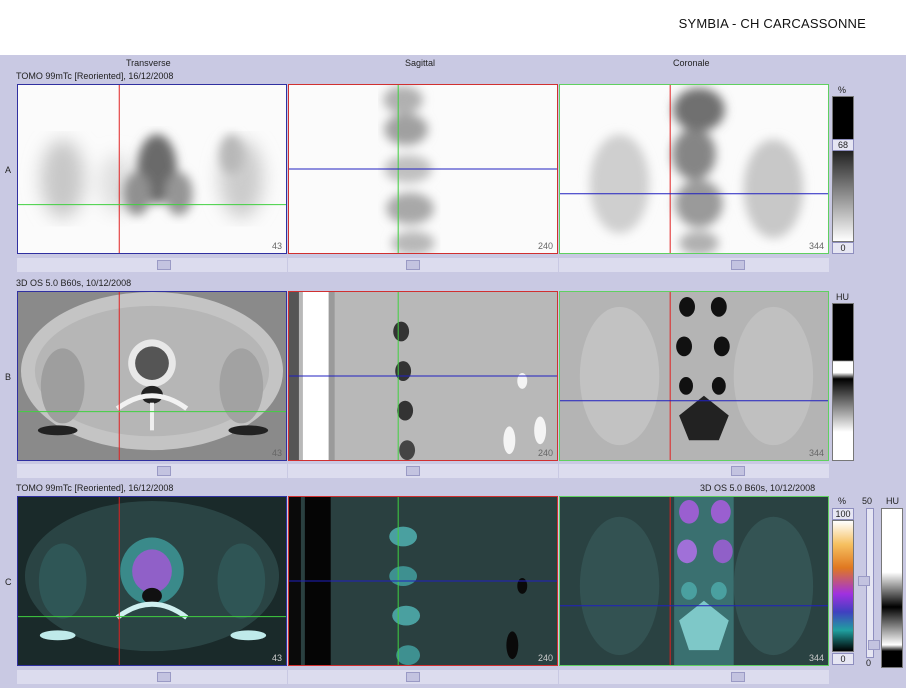 Image resolution: width=906 pixels, height=688 pixels. I want to click on viewport-a-transverse: 43, so click(152, 169).